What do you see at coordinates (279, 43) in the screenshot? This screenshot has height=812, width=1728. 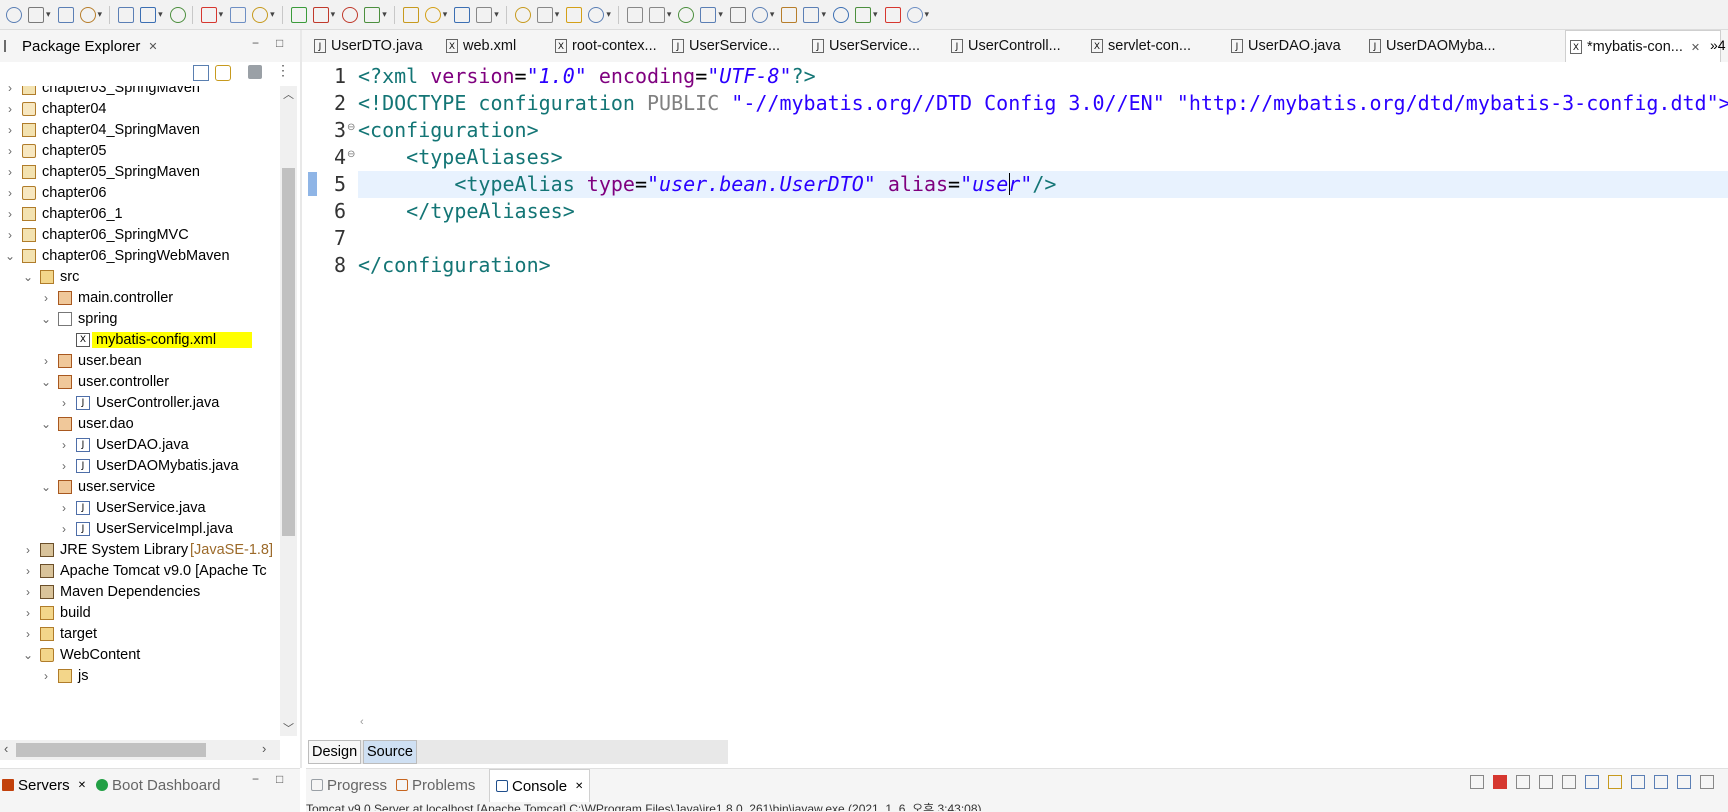 I see `maximize-icon: □` at bounding box center [279, 43].